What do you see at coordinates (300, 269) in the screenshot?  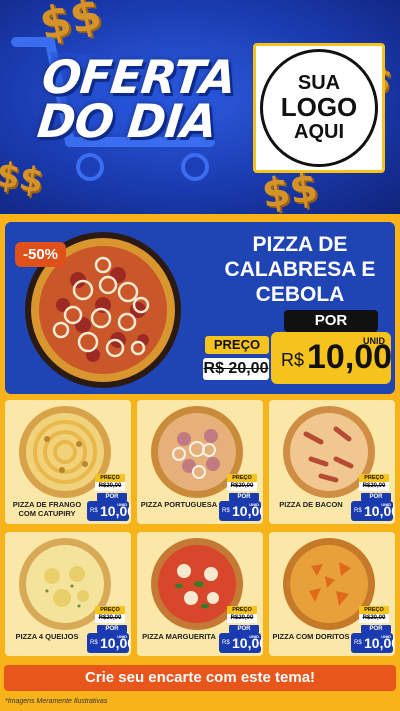 I see `featured-title: PIZZA DE CALABRESA E CEBOLA` at bounding box center [300, 269].